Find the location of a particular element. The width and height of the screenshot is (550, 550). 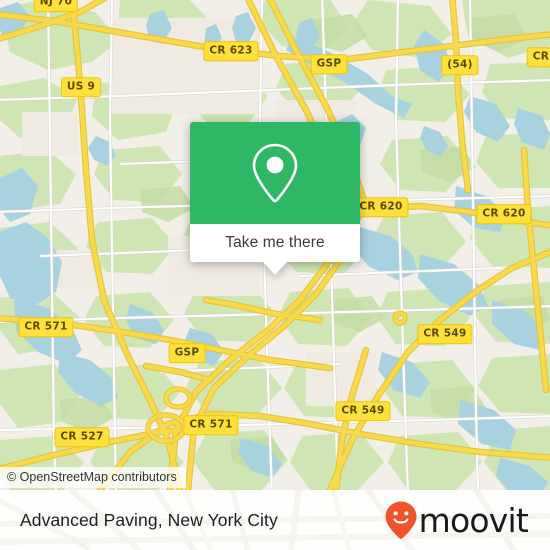

callout-pointer-tail is located at coordinates (275, 268).